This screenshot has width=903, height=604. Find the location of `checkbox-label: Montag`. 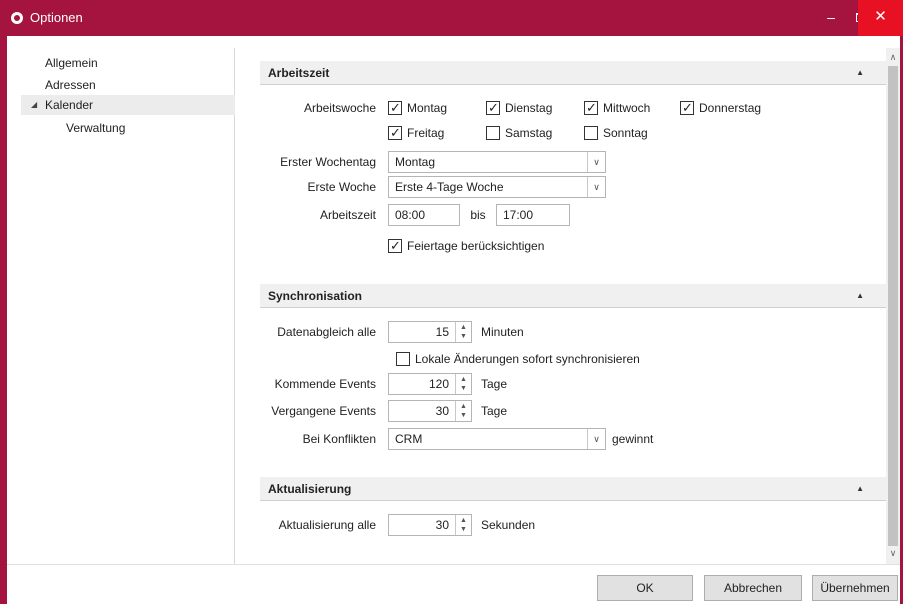

checkbox-label: Montag is located at coordinates (427, 108).